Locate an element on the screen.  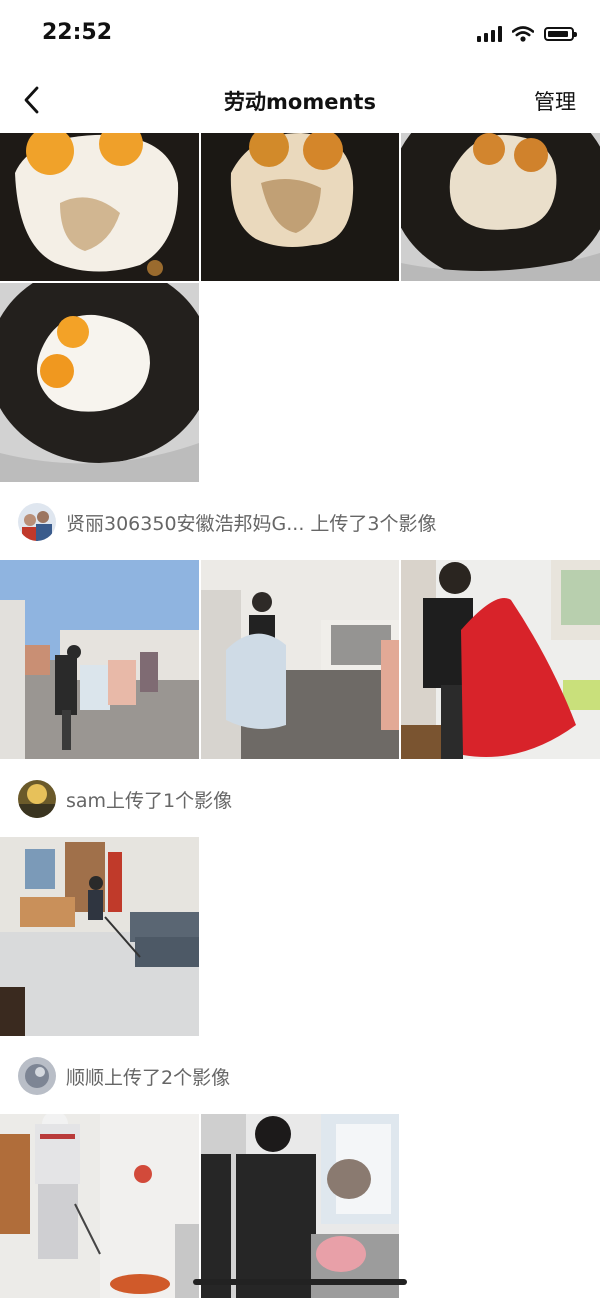
upload-summary: 顺顺上传了2个影像 is located at coordinates (124, 1076).